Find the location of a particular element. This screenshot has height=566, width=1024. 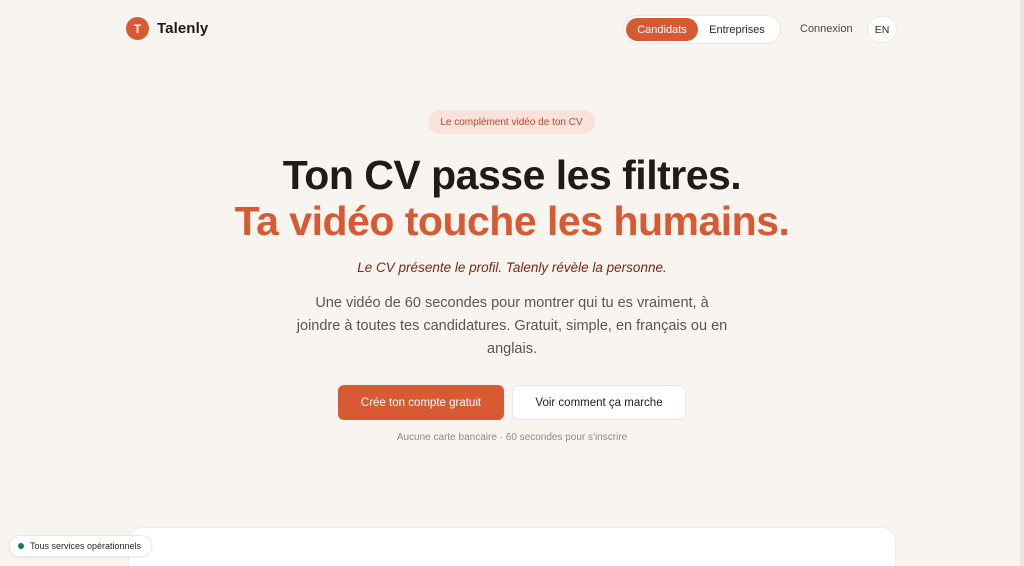

logo-icon: T is located at coordinates (137, 28).